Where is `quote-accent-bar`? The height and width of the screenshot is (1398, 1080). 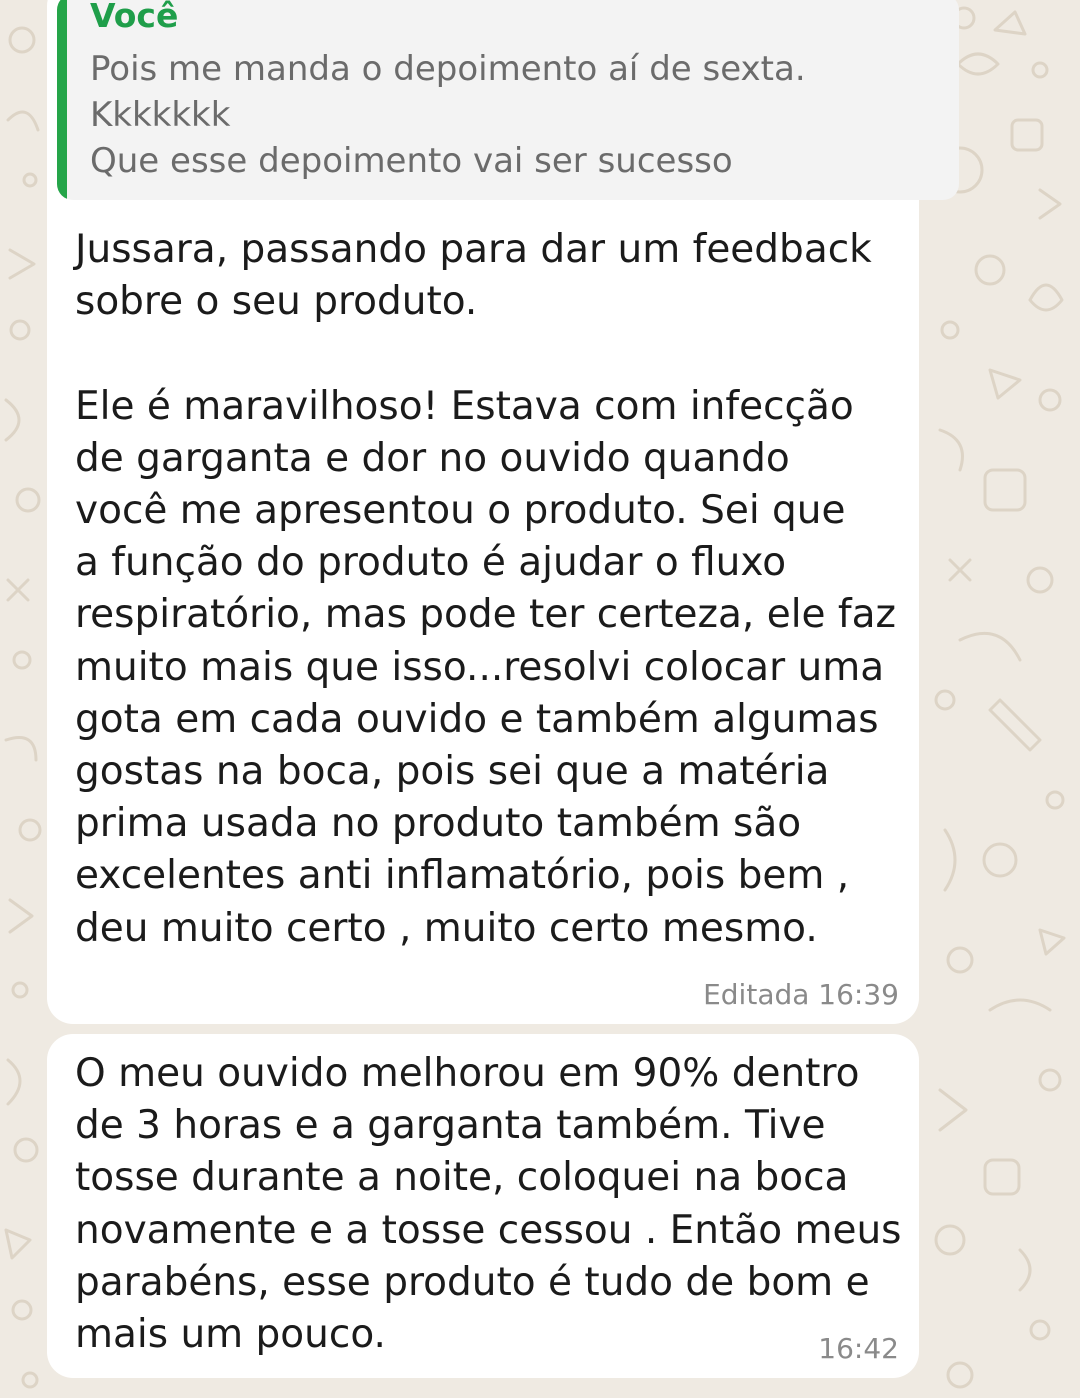
quote-accent-bar is located at coordinates (62, 100).